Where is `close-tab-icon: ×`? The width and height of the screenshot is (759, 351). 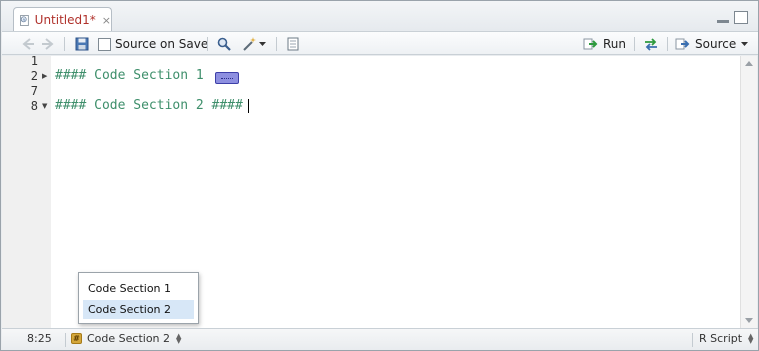 close-tab-icon: × is located at coordinates (106, 20).